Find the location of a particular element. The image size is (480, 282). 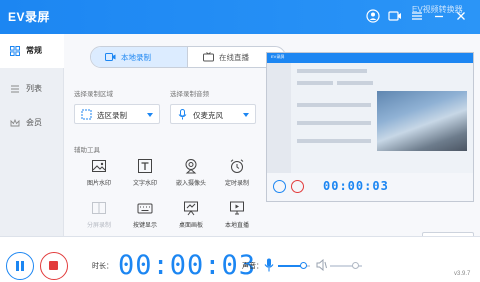

text-icon is located at coordinates (145, 166).